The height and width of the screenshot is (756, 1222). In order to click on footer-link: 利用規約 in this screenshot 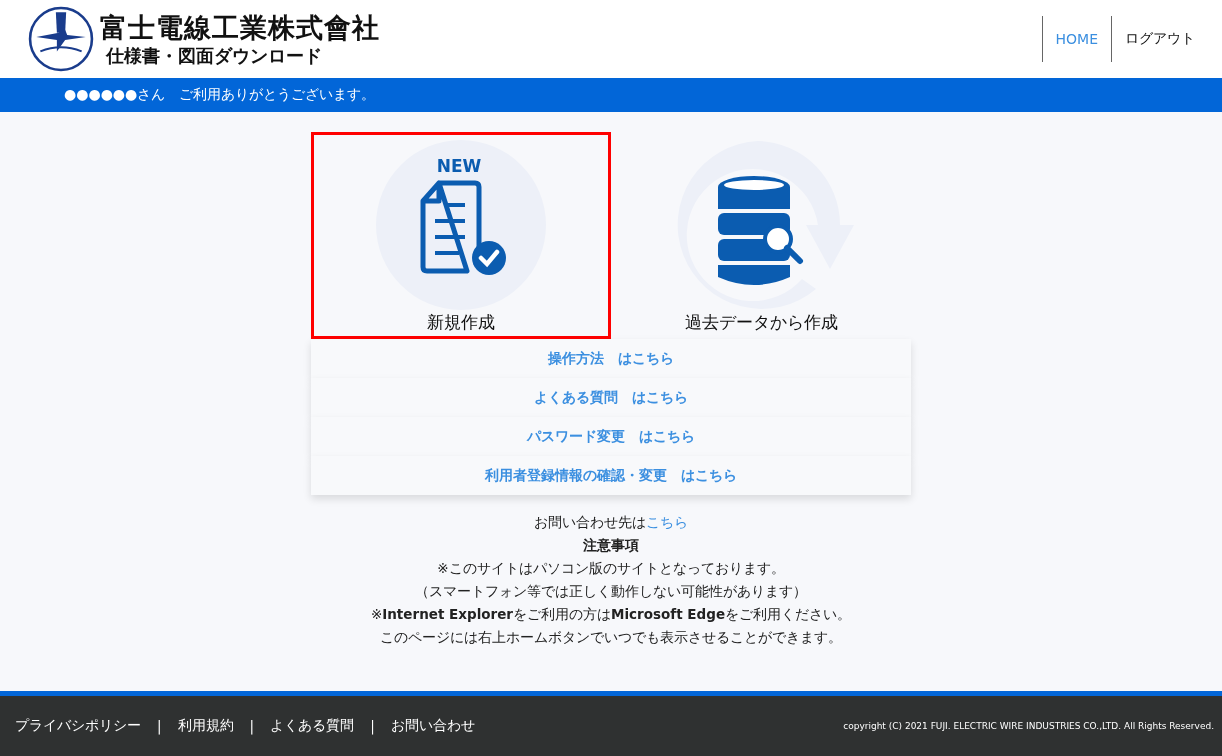, I will do `click(205, 726)`.